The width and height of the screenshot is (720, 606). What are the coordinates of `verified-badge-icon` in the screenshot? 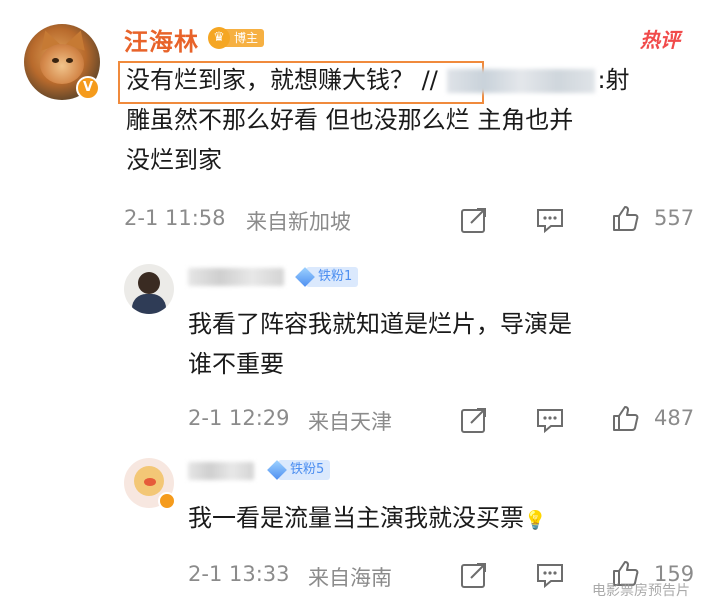 It's located at (167, 501).